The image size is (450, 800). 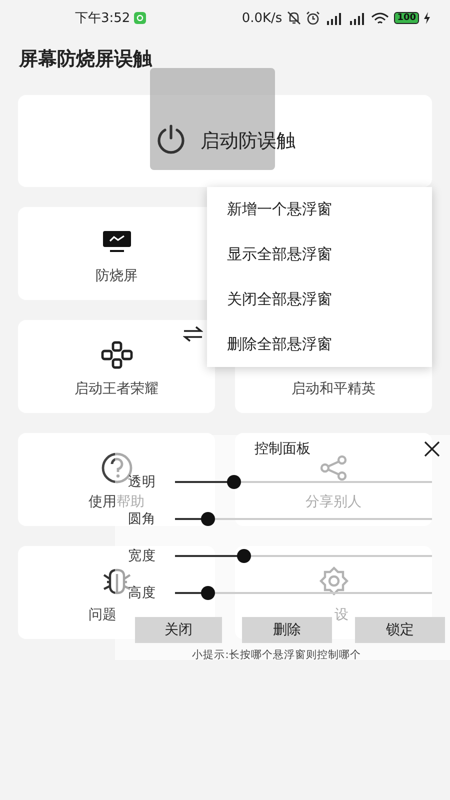 What do you see at coordinates (141, 481) in the screenshot?
I see `slider-label: 透明` at bounding box center [141, 481].